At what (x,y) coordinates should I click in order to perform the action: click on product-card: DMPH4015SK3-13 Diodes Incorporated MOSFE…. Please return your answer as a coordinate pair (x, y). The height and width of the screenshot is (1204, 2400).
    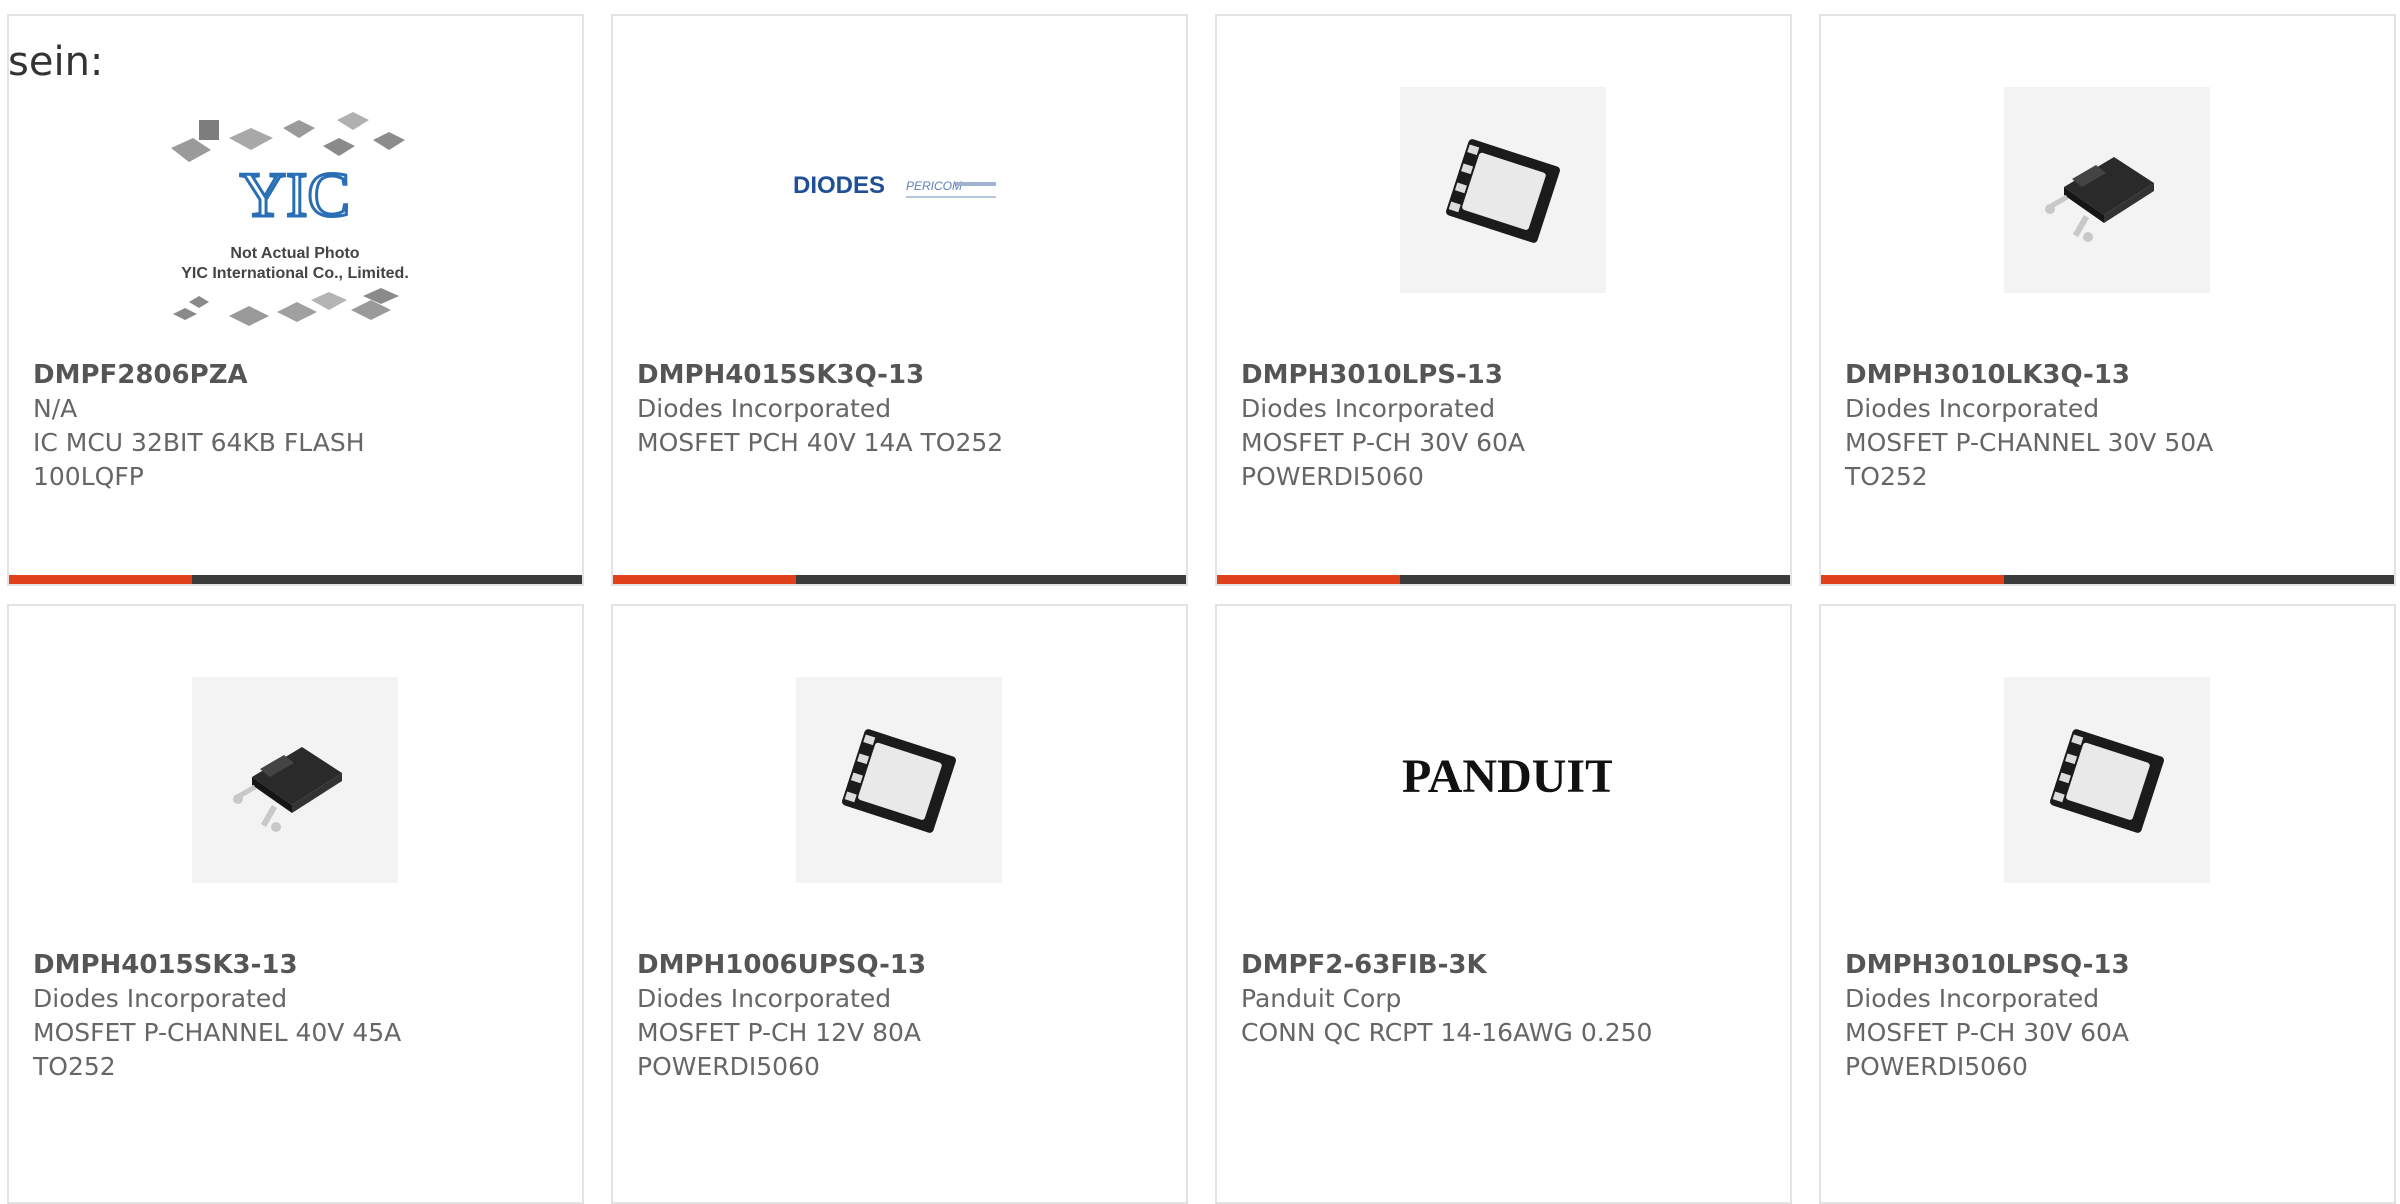
    Looking at the image, I should click on (295, 904).